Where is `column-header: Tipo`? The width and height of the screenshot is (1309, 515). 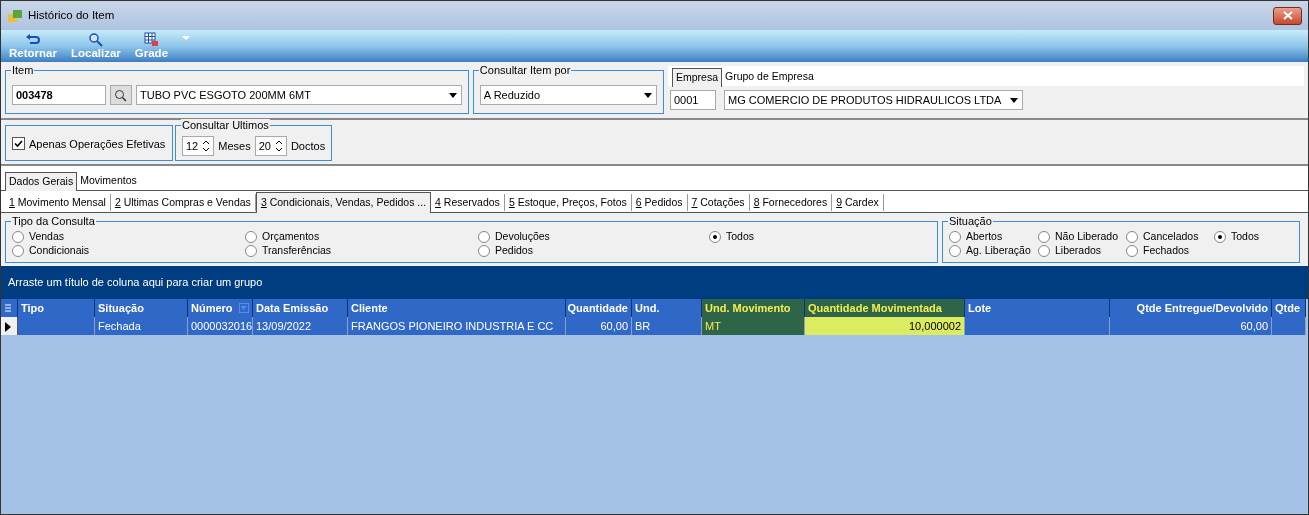
column-header: Tipo is located at coordinates (56, 308).